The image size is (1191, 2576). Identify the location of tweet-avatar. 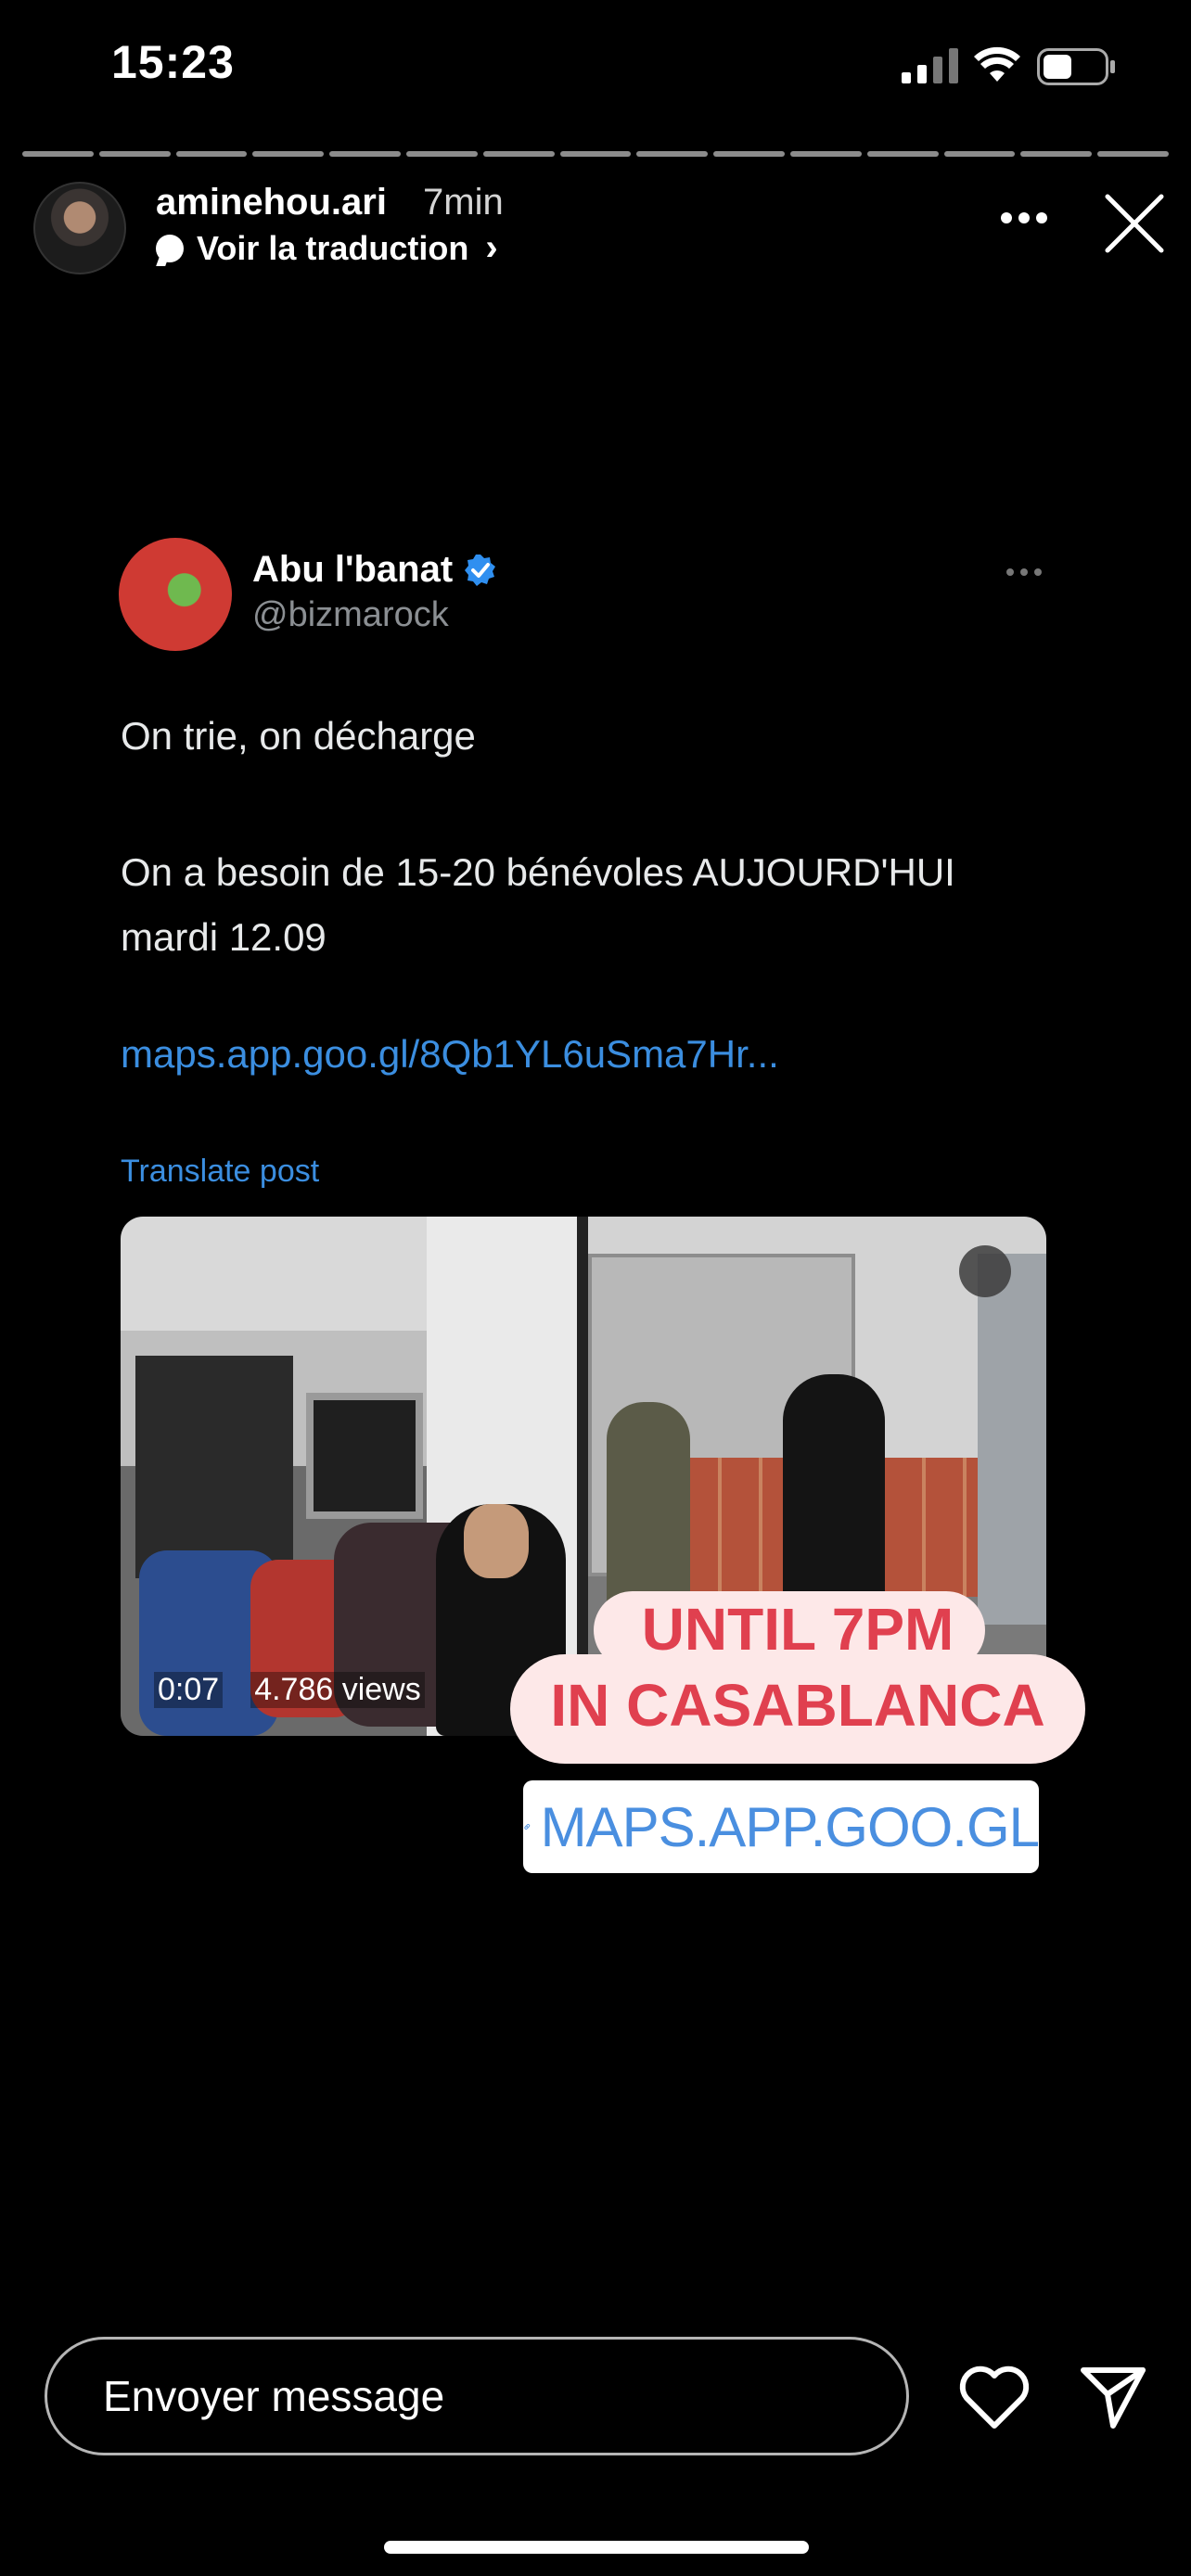
(175, 595).